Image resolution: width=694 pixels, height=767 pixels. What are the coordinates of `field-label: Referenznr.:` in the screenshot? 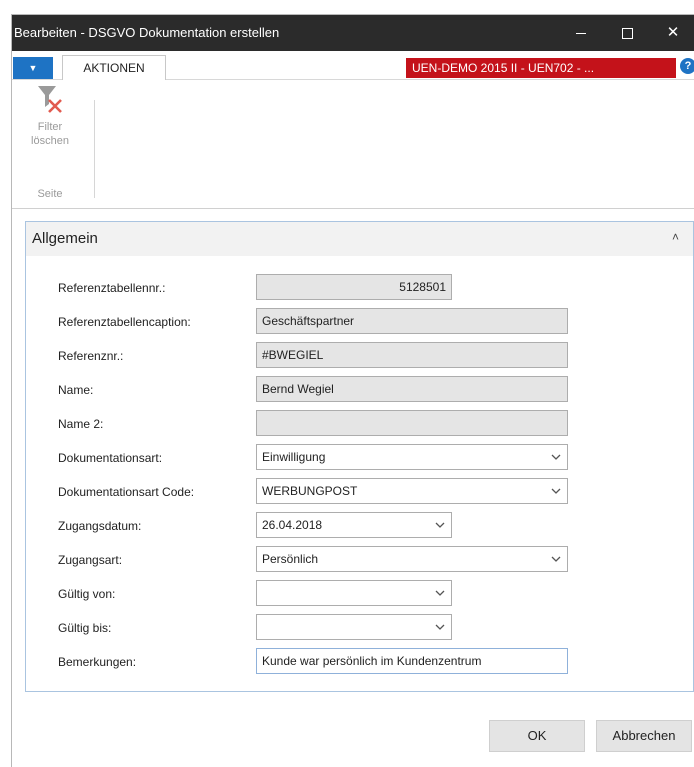 It's located at (91, 356).